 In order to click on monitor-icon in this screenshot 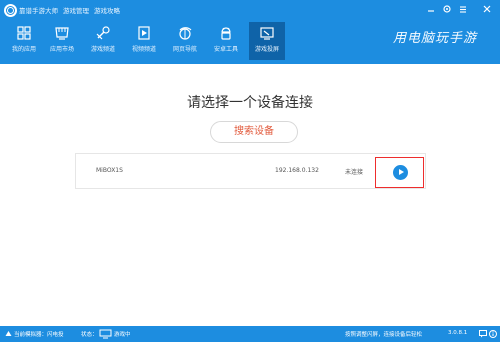, I will do `click(105, 334)`.